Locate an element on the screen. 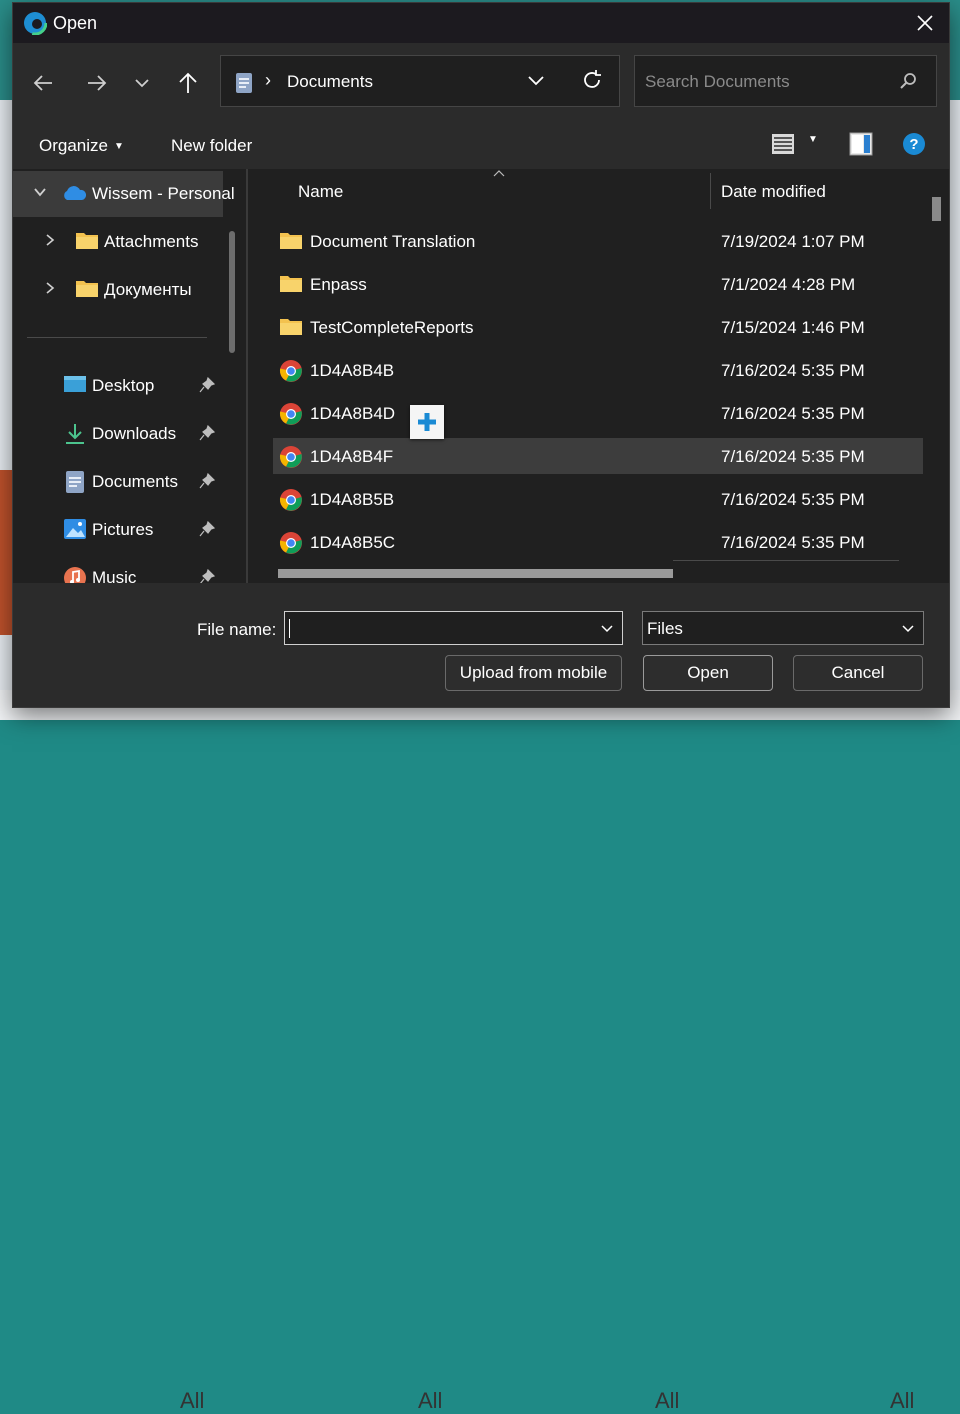  quick-access-downloads: Downloads is located at coordinates (118, 434).